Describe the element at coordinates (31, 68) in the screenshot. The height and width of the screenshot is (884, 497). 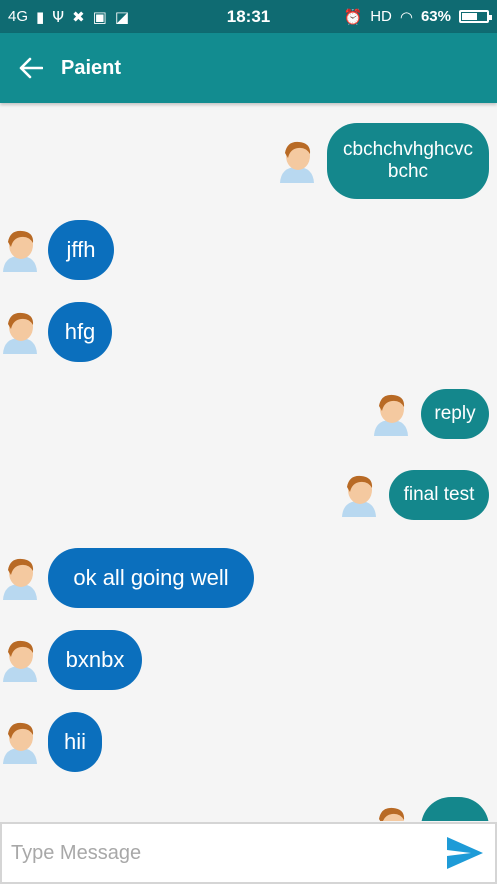
I see `back-arrow-icon` at that location.